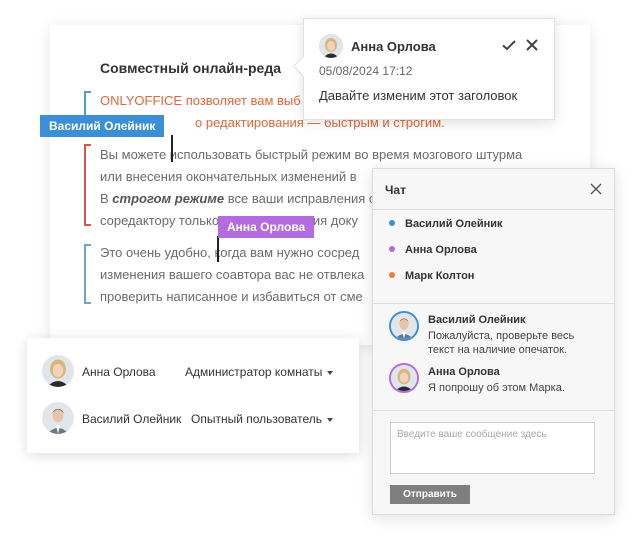 This screenshot has width=640, height=540. I want to click on strict-mode-term: строгом режиме, so click(168, 198).